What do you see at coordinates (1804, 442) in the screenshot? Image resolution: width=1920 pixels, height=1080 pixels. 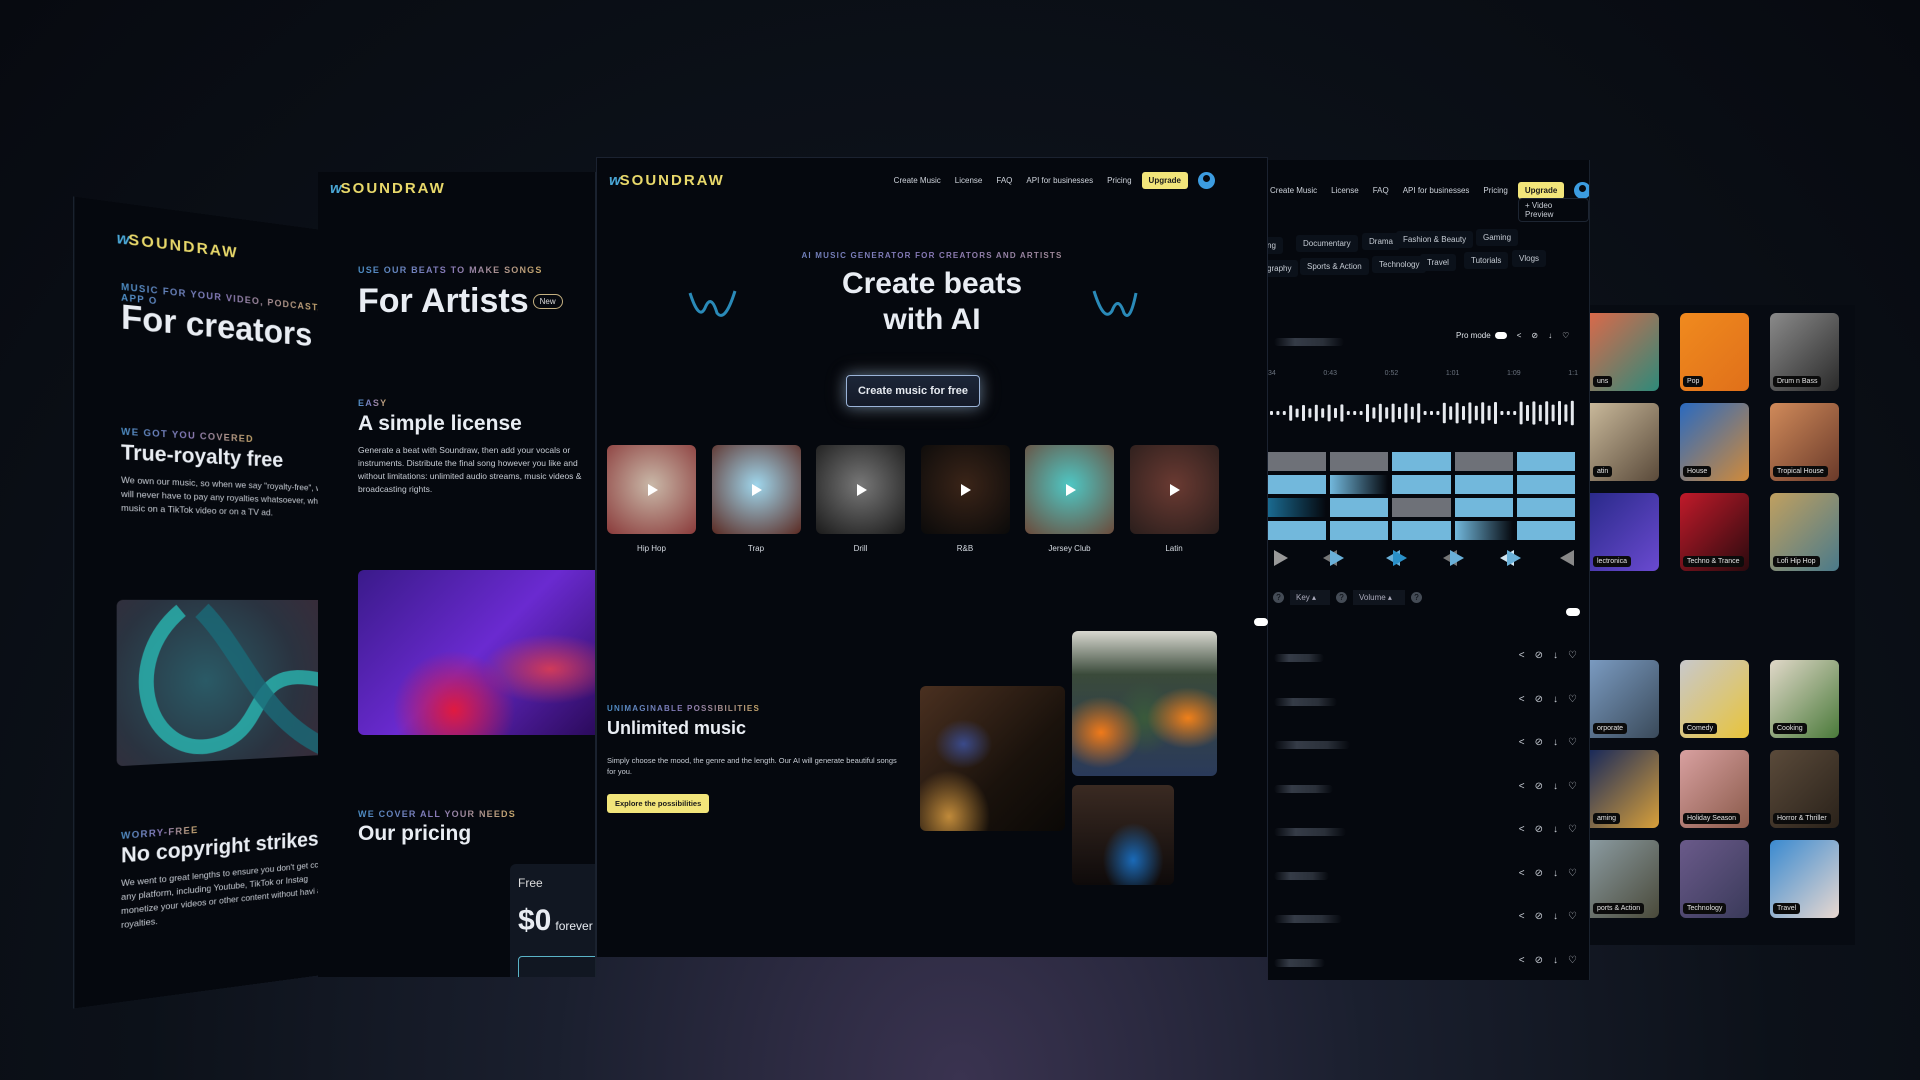 I see `category-card: Tropical House` at bounding box center [1804, 442].